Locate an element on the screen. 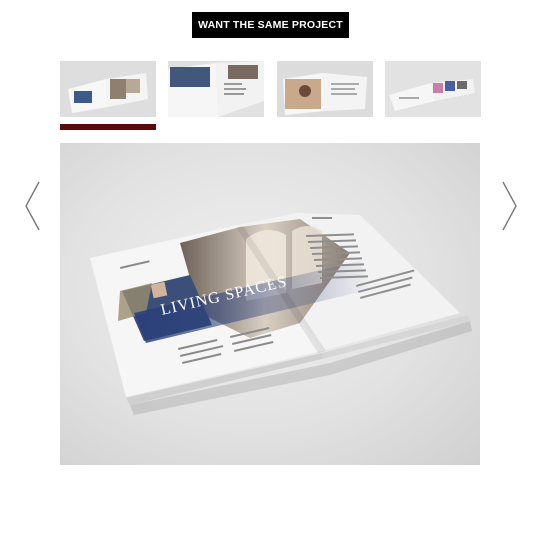 This screenshot has width=542, height=541. active-thumbnail-indicator is located at coordinates (108, 127).